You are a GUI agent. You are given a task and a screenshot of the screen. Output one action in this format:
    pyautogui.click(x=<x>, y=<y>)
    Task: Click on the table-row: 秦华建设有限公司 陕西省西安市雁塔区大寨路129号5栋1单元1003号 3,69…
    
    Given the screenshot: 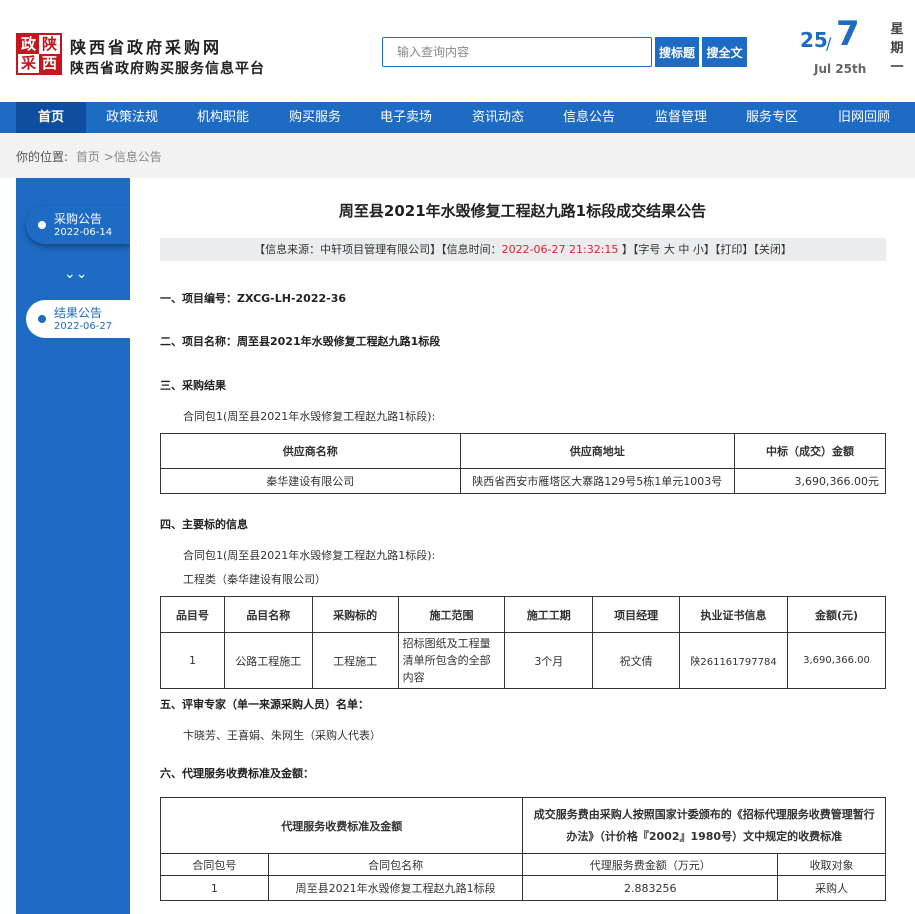 What is the action you would take?
    pyautogui.click(x=523, y=481)
    